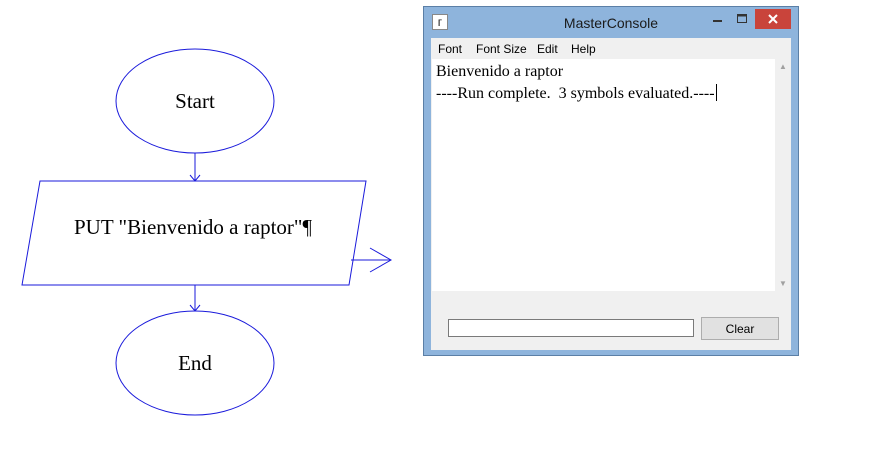 The width and height of the screenshot is (870, 452). I want to click on scroll-up-arrow-icon: ▲, so click(783, 66).